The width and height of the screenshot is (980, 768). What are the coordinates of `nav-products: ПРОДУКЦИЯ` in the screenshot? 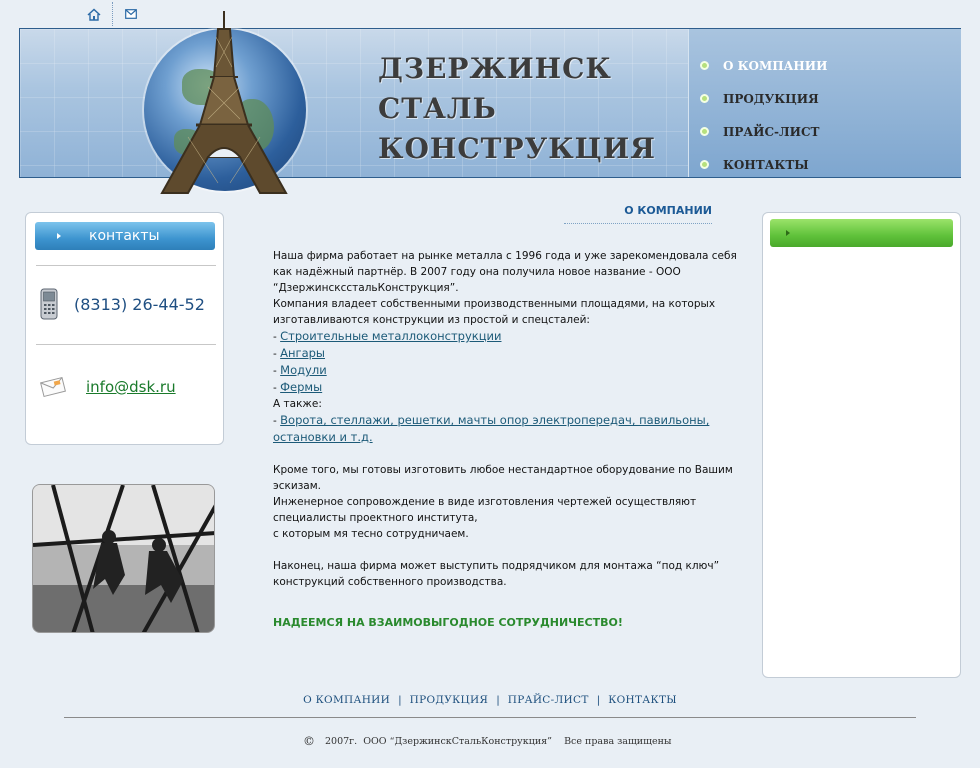 It's located at (763, 98).